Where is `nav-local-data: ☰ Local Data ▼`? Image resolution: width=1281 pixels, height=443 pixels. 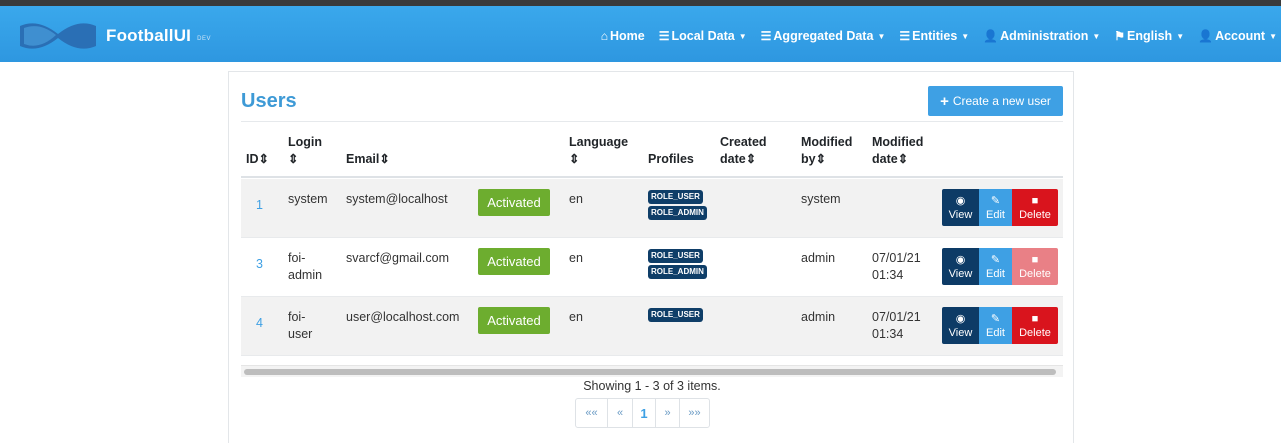 nav-local-data: ☰ Local Data ▼ is located at coordinates (703, 36).